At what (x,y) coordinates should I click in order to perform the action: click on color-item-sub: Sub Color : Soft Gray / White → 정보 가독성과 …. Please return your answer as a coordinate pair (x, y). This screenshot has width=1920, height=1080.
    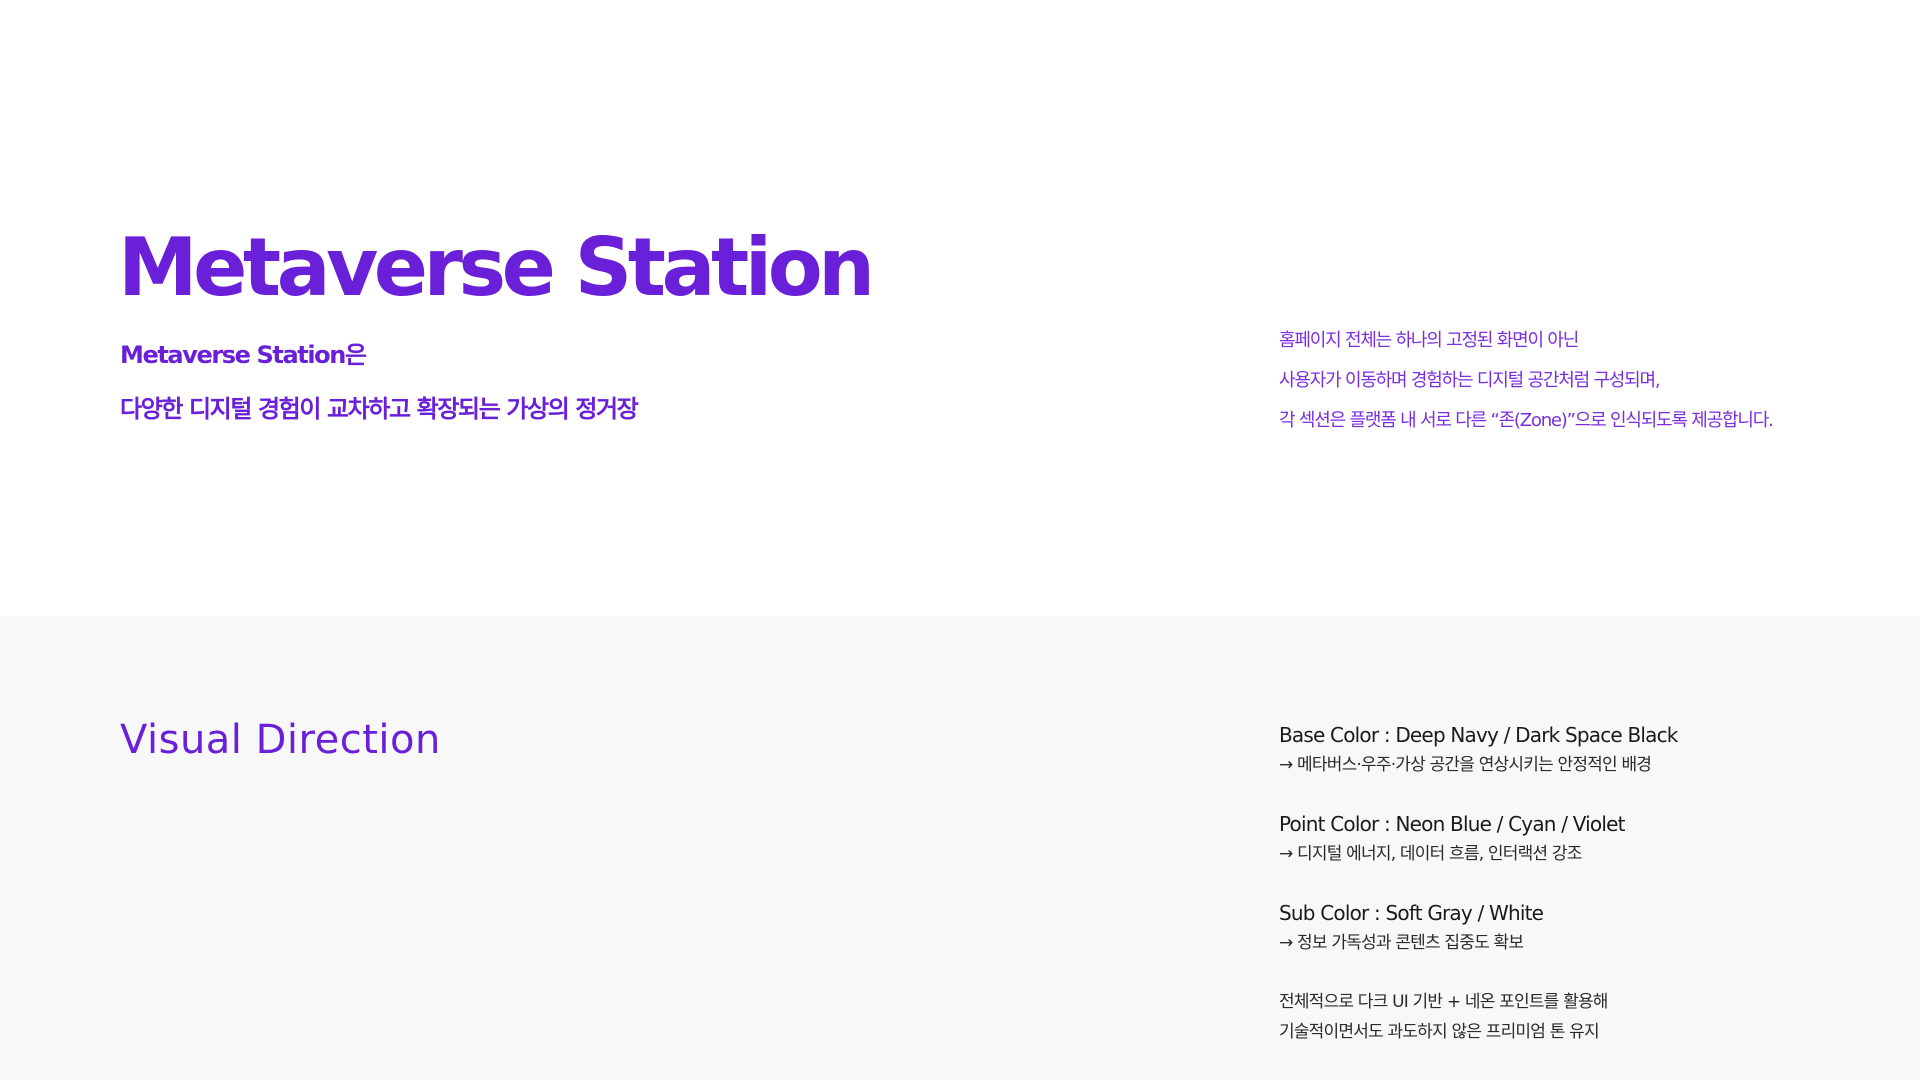
    Looking at the image, I should click on (1478, 928).